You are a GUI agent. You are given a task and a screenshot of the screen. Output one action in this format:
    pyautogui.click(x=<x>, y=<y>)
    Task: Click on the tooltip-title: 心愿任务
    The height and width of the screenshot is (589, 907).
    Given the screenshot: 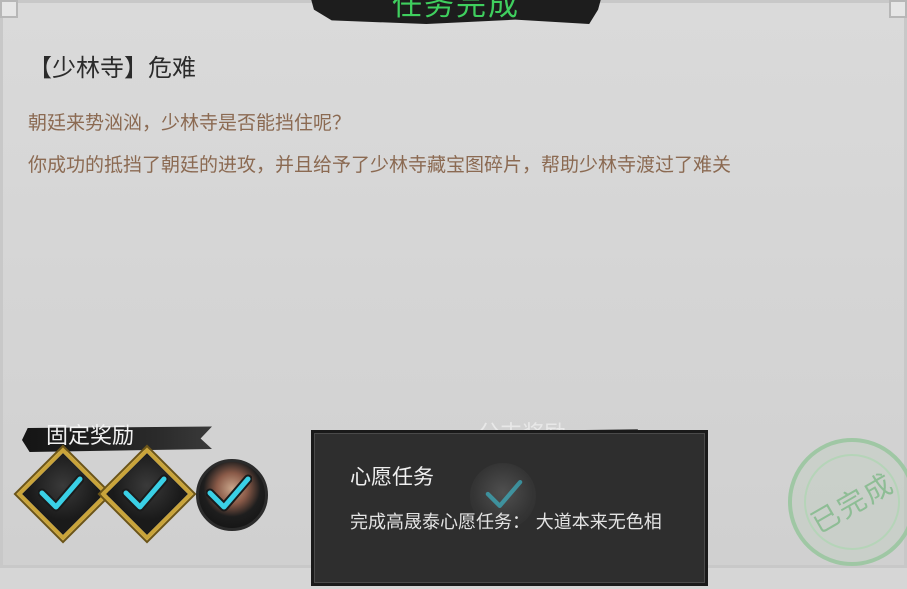 What is the action you would take?
    pyautogui.click(x=392, y=477)
    